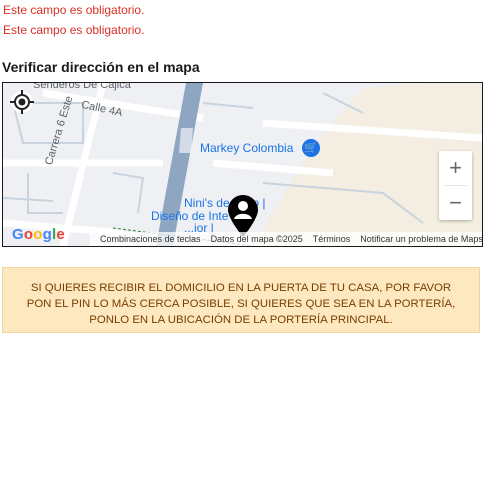 The width and height of the screenshot is (487, 500). Describe the element at coordinates (311, 148) in the screenshot. I see `shopping-cart-icon: 🛒` at that location.